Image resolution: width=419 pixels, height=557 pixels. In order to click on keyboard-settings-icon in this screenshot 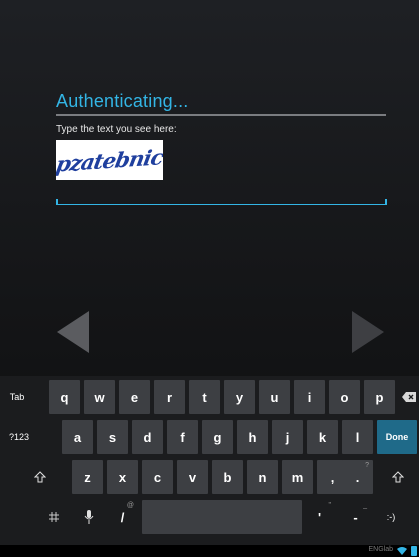, I will do `click(53, 517)`.